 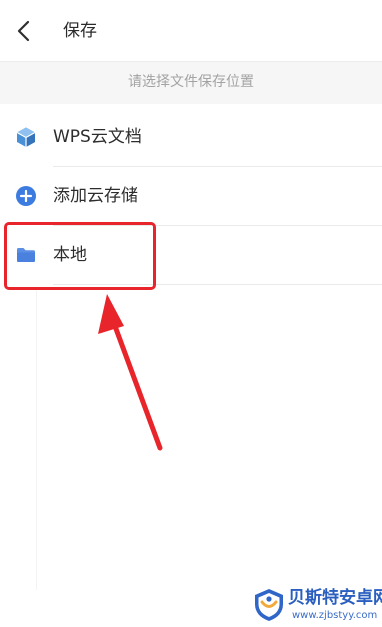 What do you see at coordinates (191, 196) in the screenshot?
I see `option-add-cloud-storage: 添加云存储` at bounding box center [191, 196].